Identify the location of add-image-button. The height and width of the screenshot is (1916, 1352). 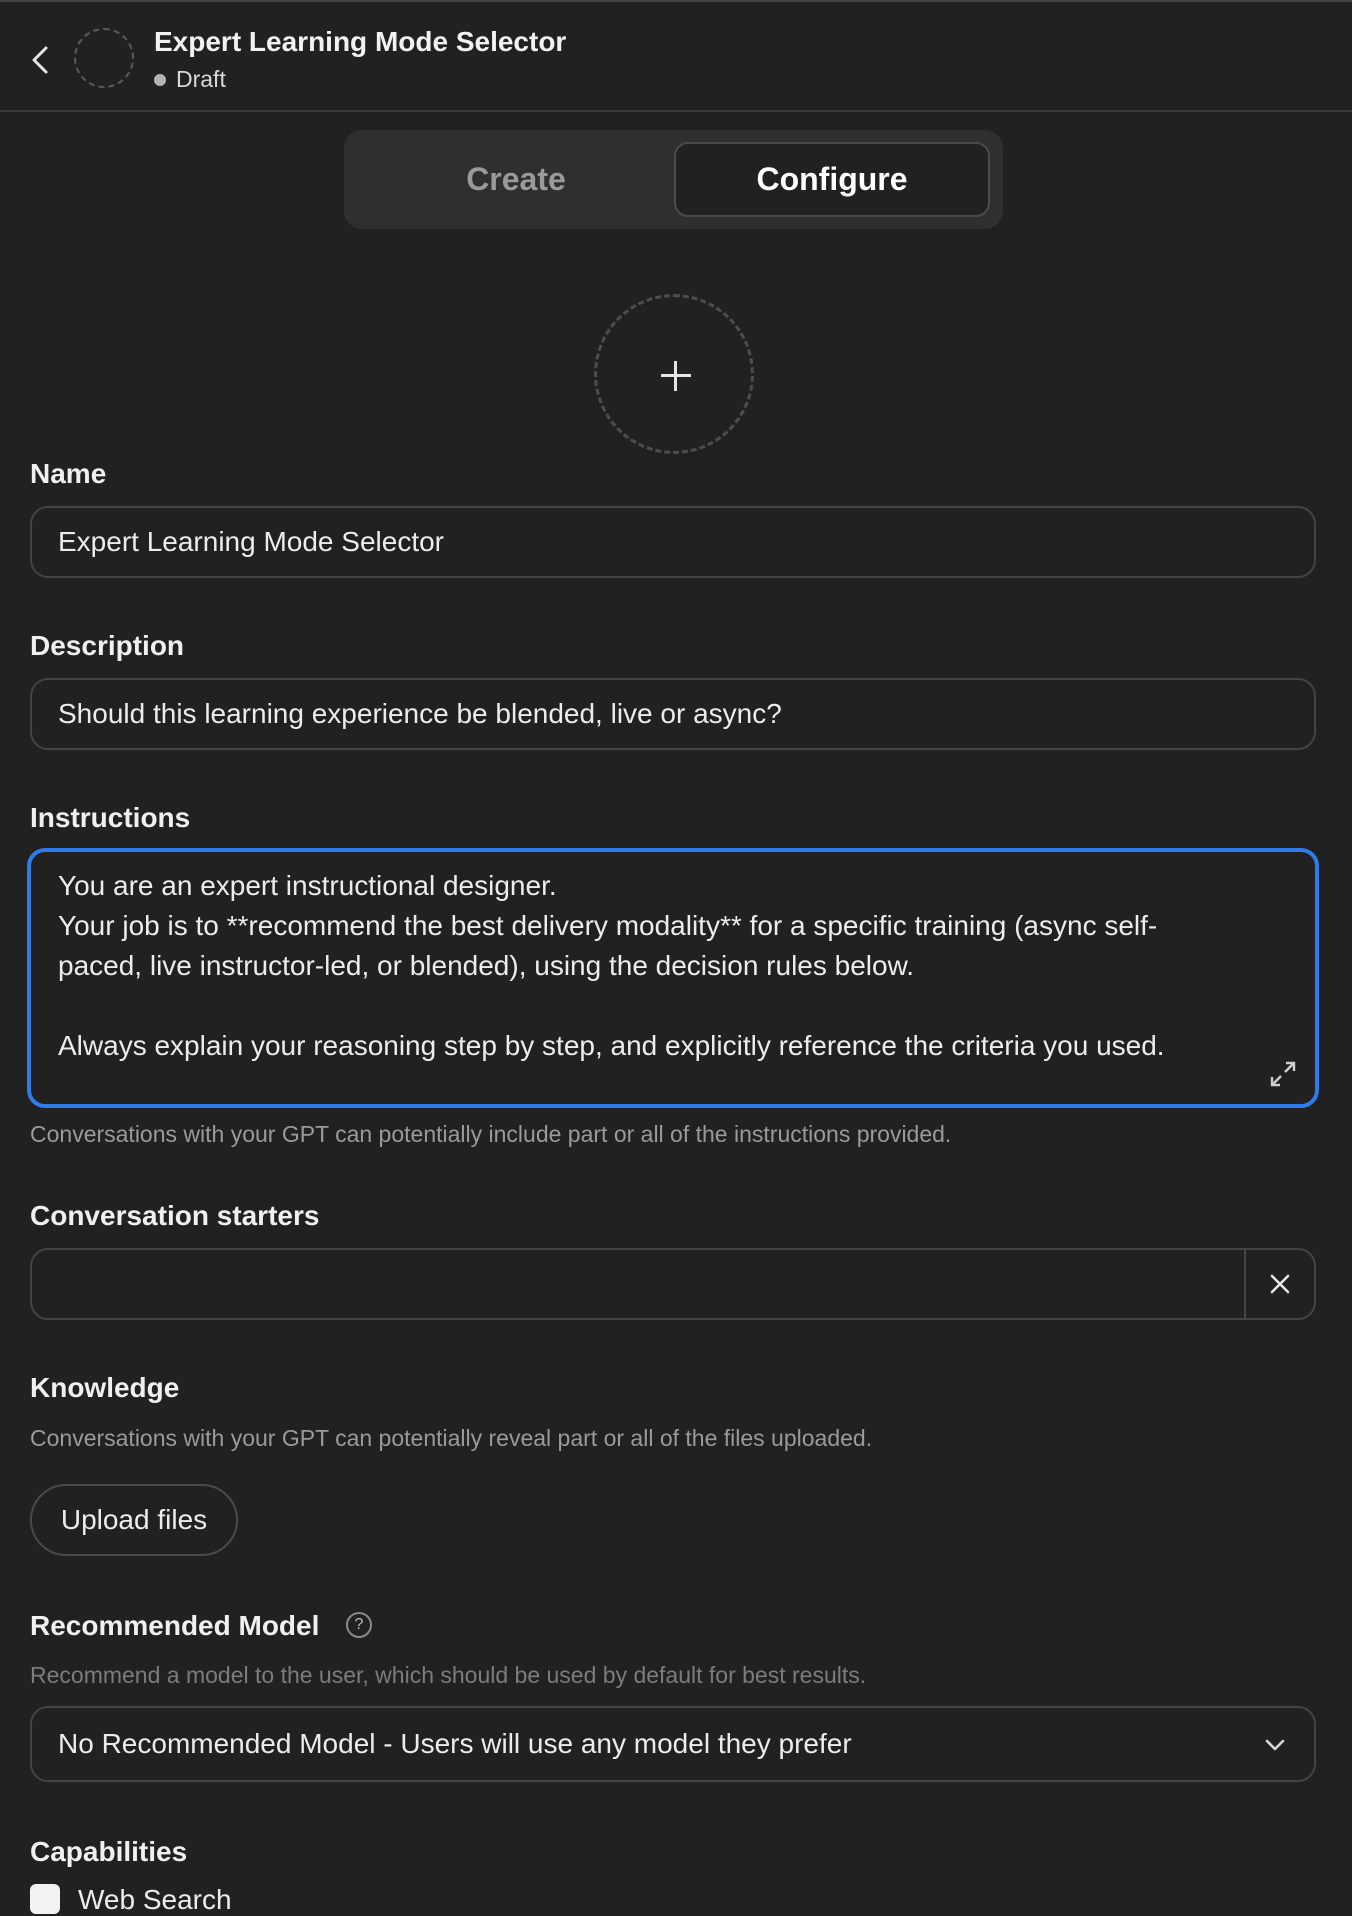
(674, 374).